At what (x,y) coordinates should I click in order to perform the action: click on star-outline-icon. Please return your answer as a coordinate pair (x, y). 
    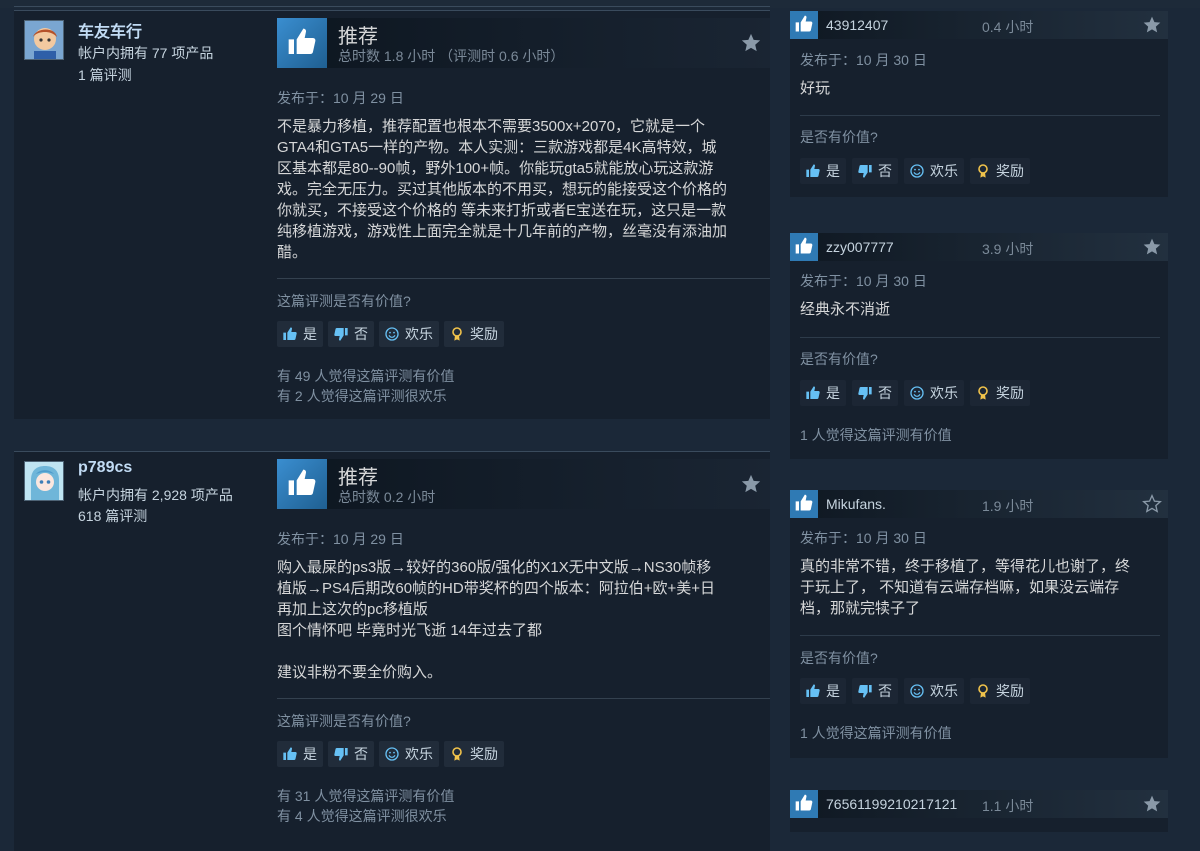
    Looking at the image, I should click on (1152, 504).